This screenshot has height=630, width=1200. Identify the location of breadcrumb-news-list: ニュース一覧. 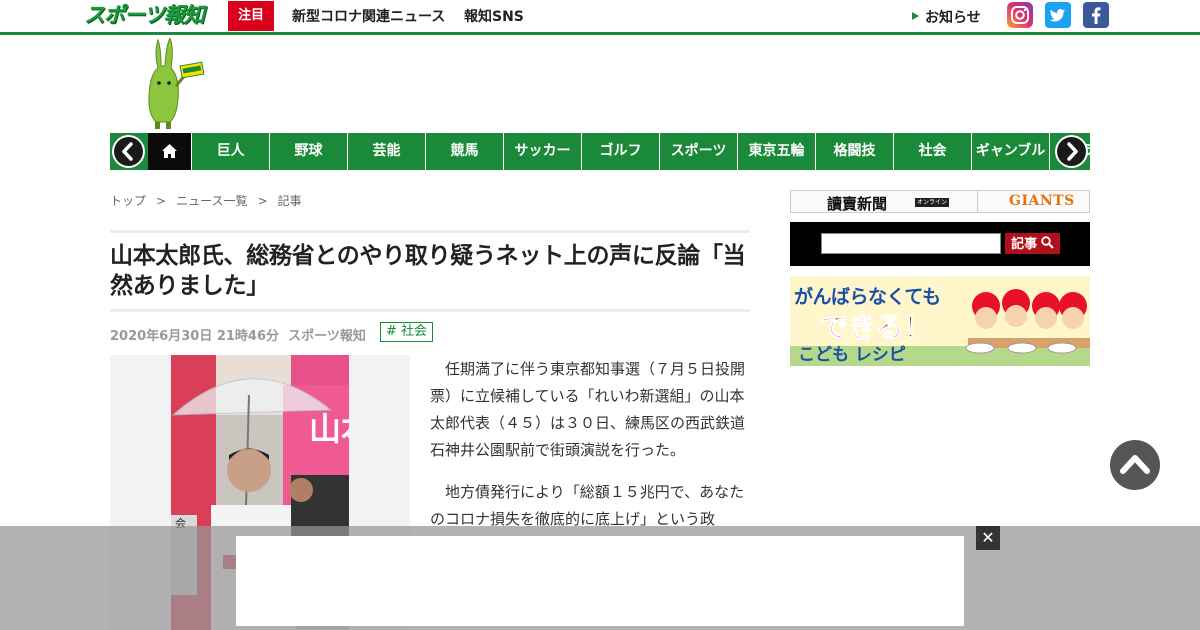
(211, 201).